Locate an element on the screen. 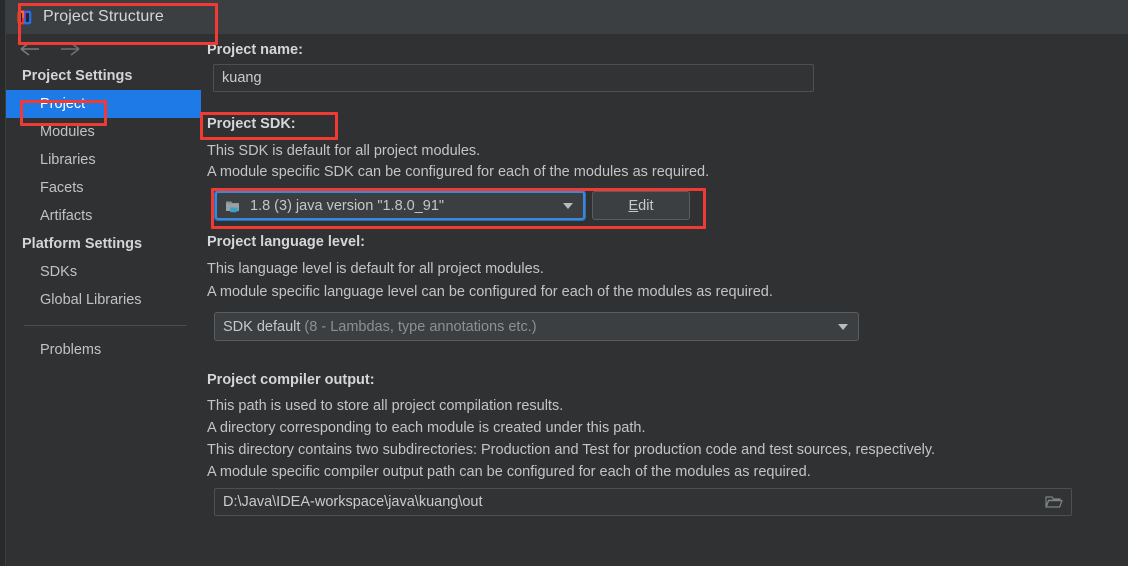 This screenshot has height=566, width=1128. arrow-right-icon is located at coordinates (69, 49).